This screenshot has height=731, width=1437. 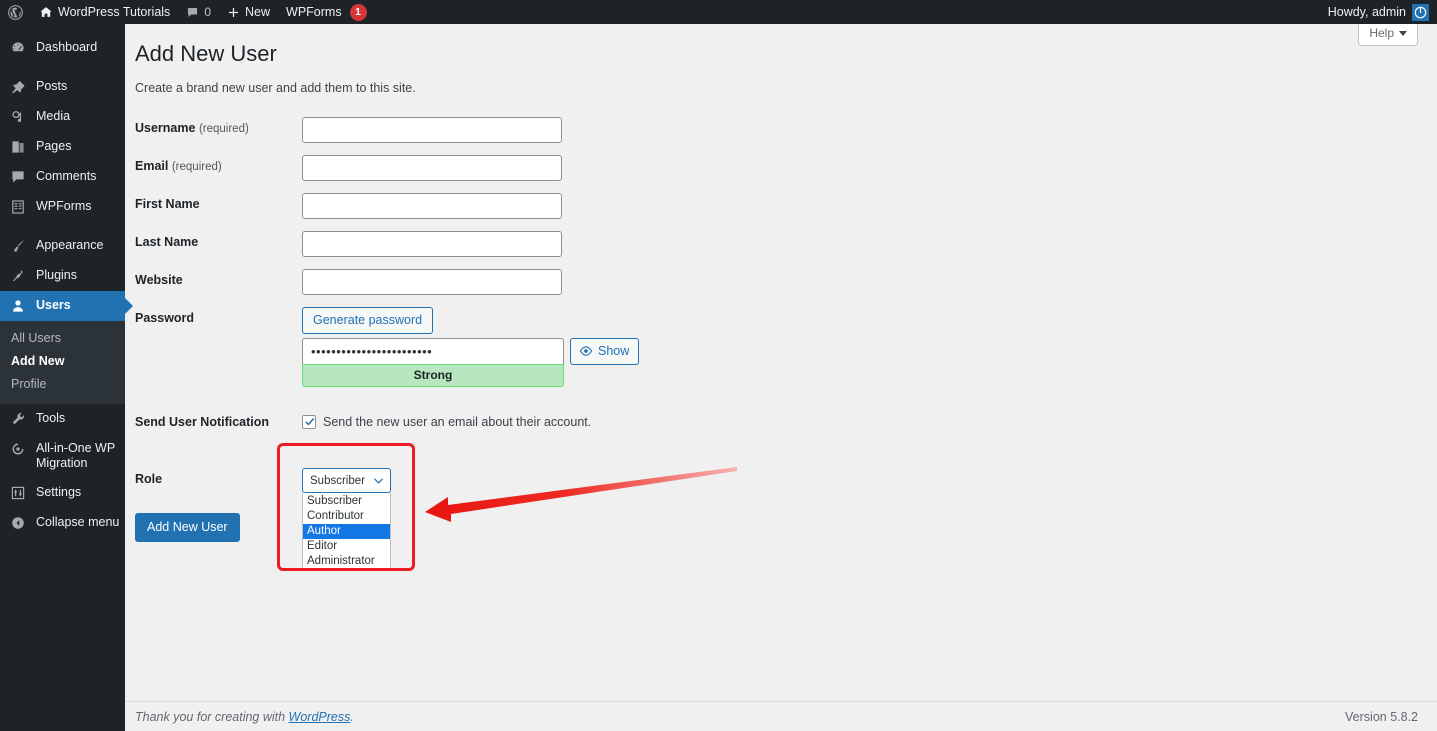 I want to click on footer-credit: Thank you for creating with WordPress., so click(x=244, y=717).